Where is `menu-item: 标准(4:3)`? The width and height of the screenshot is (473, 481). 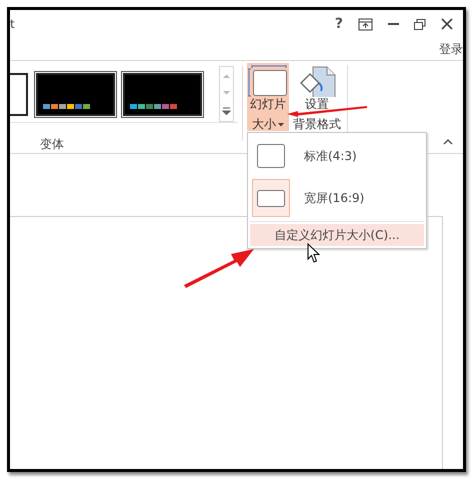 menu-item: 标准(4:3) is located at coordinates (337, 156).